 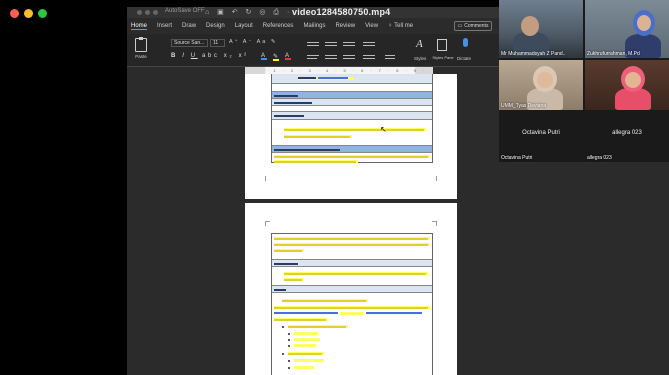 What do you see at coordinates (217, 43) in the screenshot?
I see `font-size-select: 11` at bounding box center [217, 43].